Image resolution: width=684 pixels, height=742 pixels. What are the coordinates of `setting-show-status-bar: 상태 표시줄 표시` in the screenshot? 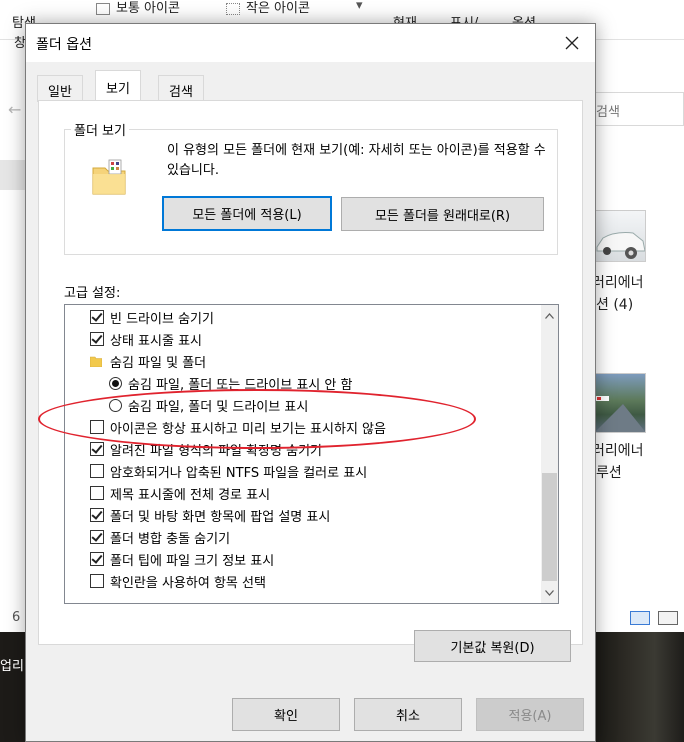 It's located at (146, 339).